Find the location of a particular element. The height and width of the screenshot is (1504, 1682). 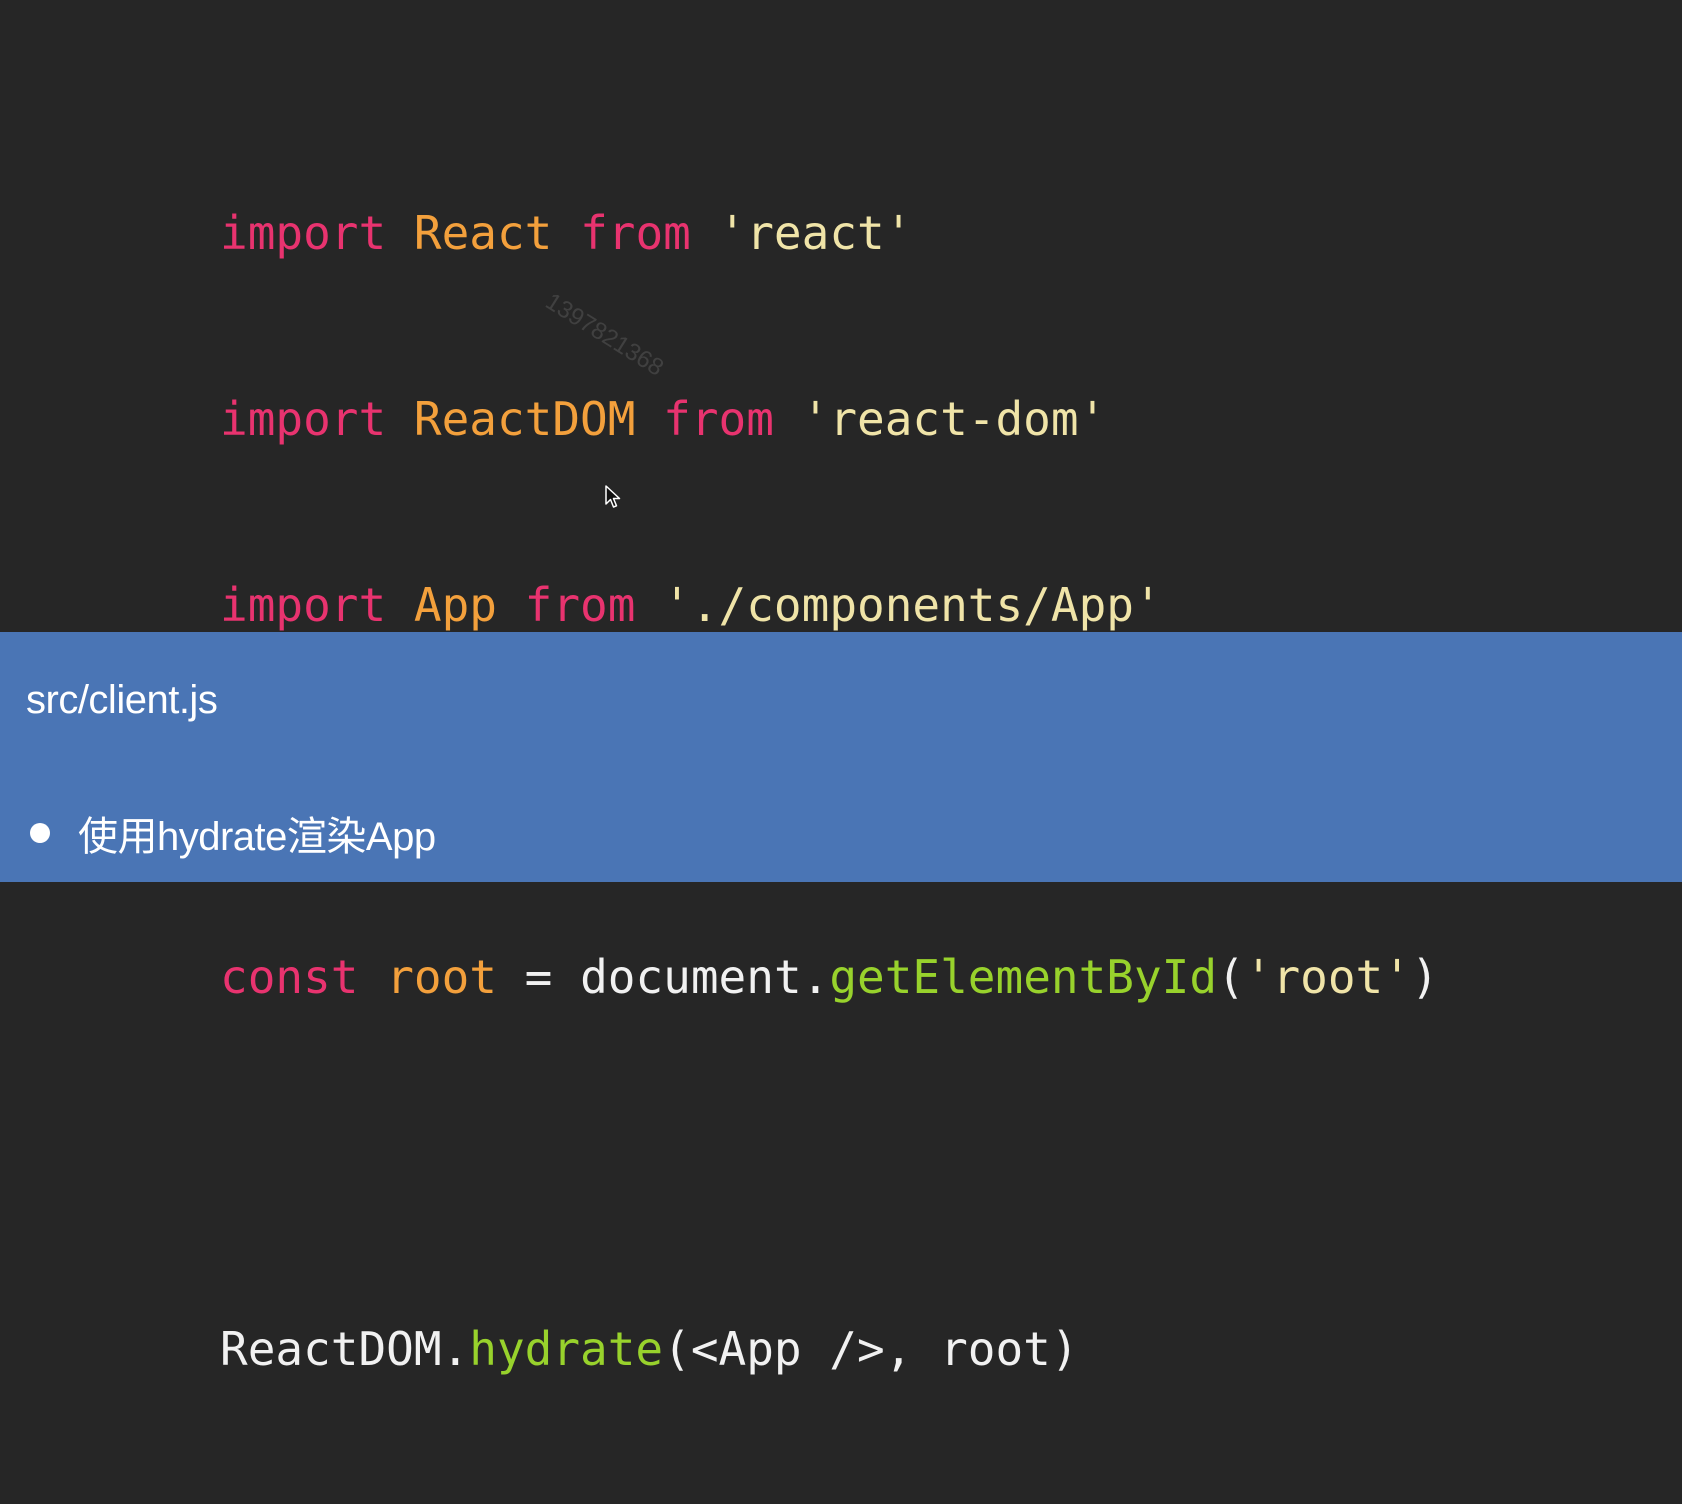

bullet-text: 使用hydrate渲染App is located at coordinates (257, 837).